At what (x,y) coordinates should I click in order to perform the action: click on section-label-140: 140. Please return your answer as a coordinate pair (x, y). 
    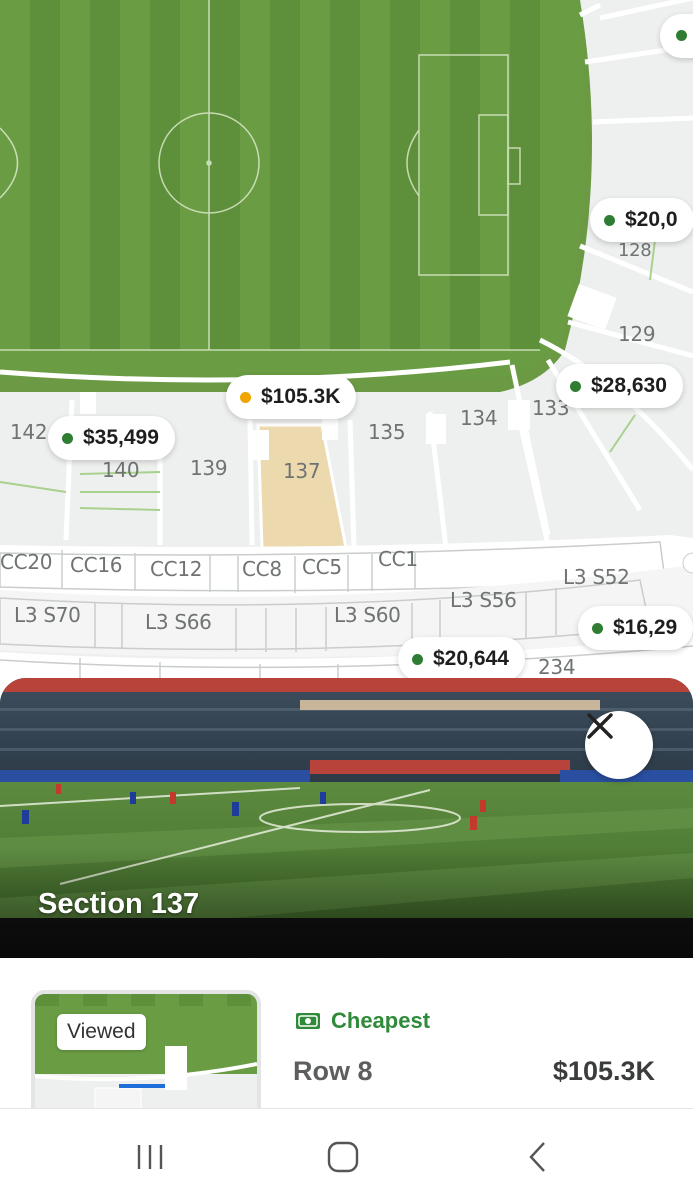
    Looking at the image, I should click on (121, 470).